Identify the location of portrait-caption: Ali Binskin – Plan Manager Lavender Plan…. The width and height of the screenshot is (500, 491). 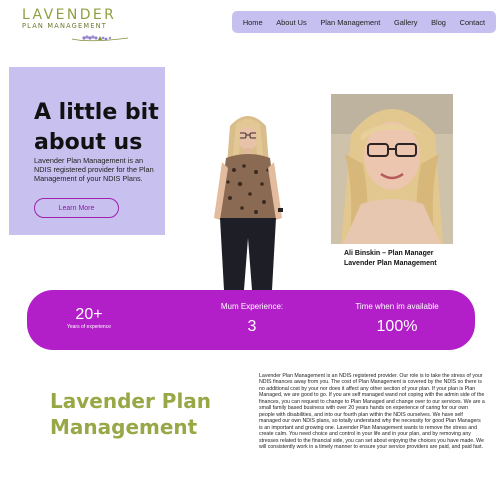
(390, 258).